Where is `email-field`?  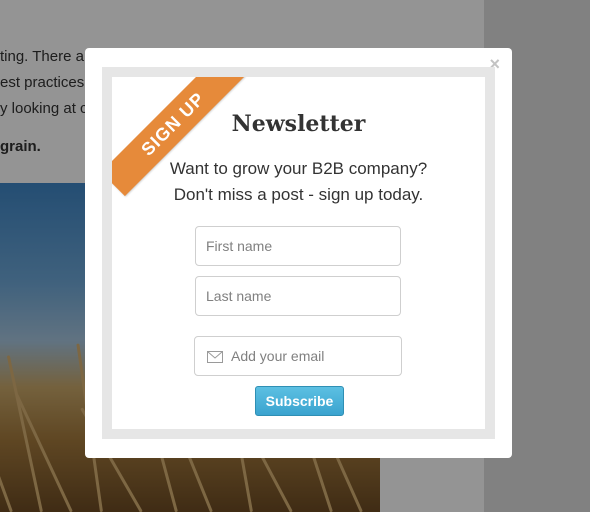 email-field is located at coordinates (310, 356).